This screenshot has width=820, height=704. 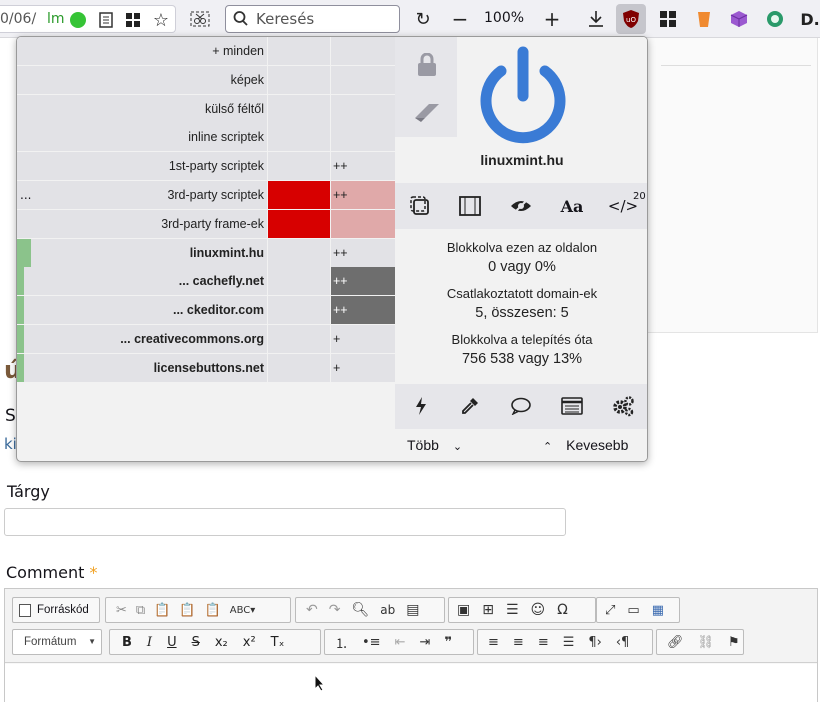 What do you see at coordinates (106, 20) in the screenshot?
I see `reader-view-icon` at bounding box center [106, 20].